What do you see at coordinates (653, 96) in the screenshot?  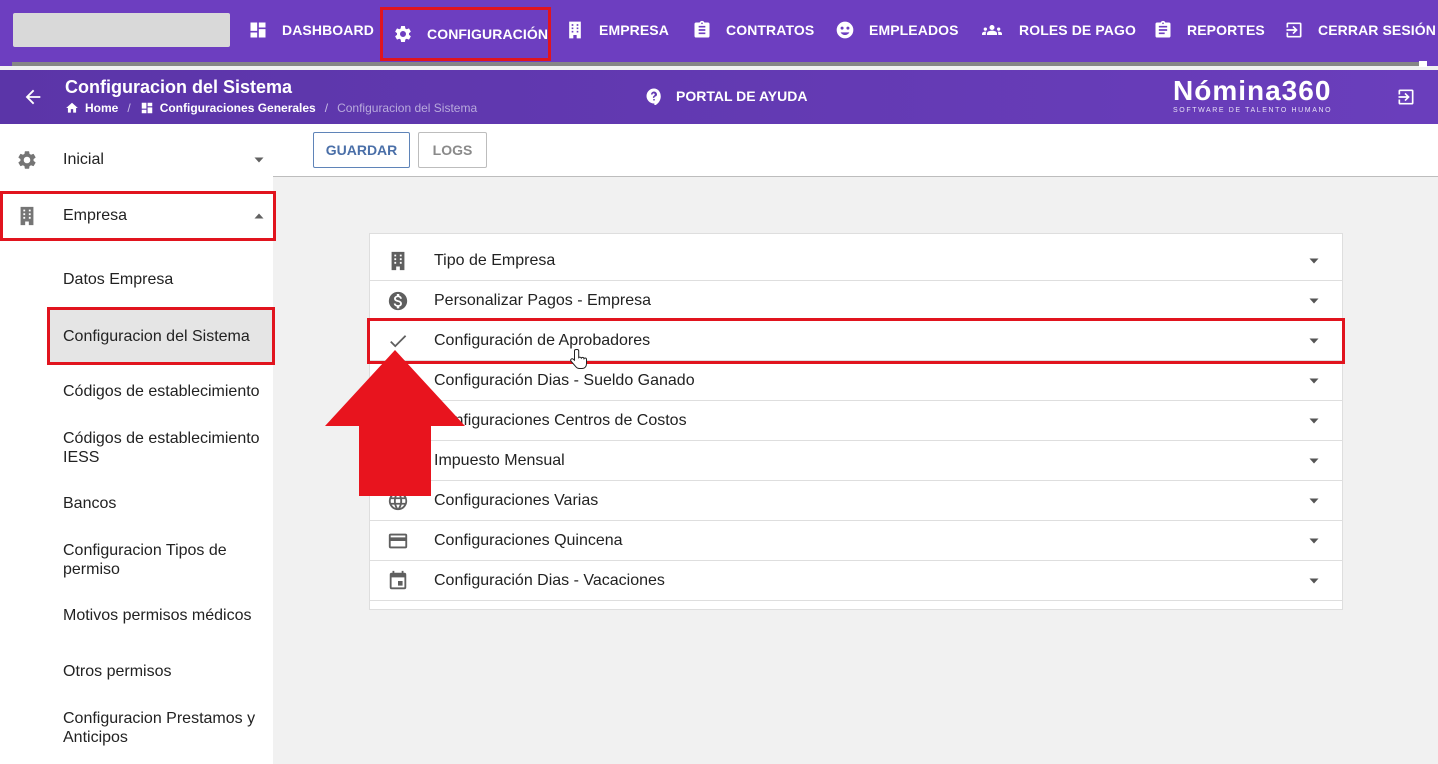 I see `help-icon` at bounding box center [653, 96].